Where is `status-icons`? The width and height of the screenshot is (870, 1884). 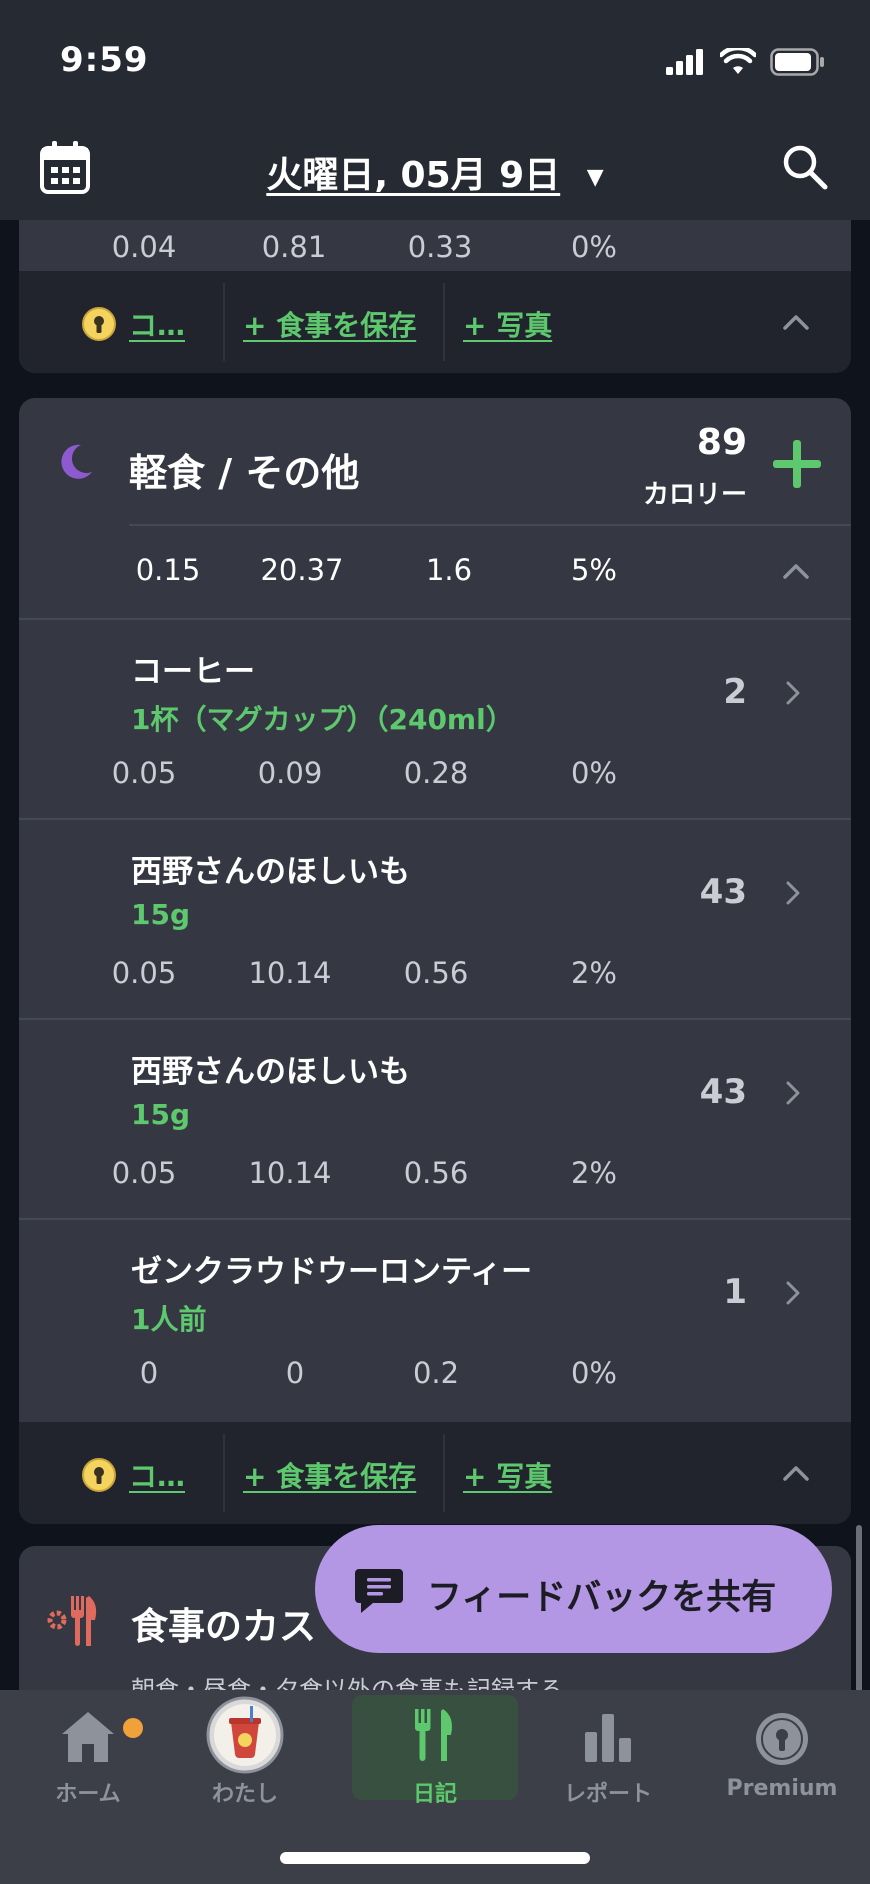
status-icons is located at coordinates (746, 62).